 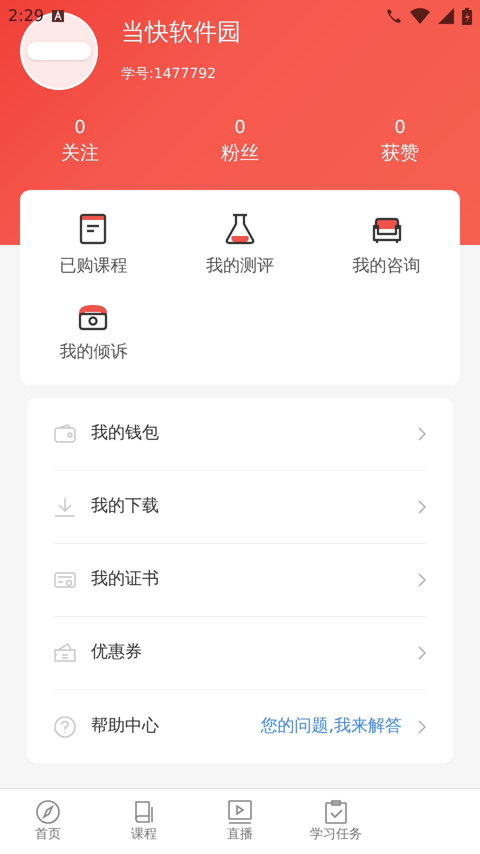 What do you see at coordinates (386, 266) in the screenshot?
I see `shortcut-label: 我的咨询` at bounding box center [386, 266].